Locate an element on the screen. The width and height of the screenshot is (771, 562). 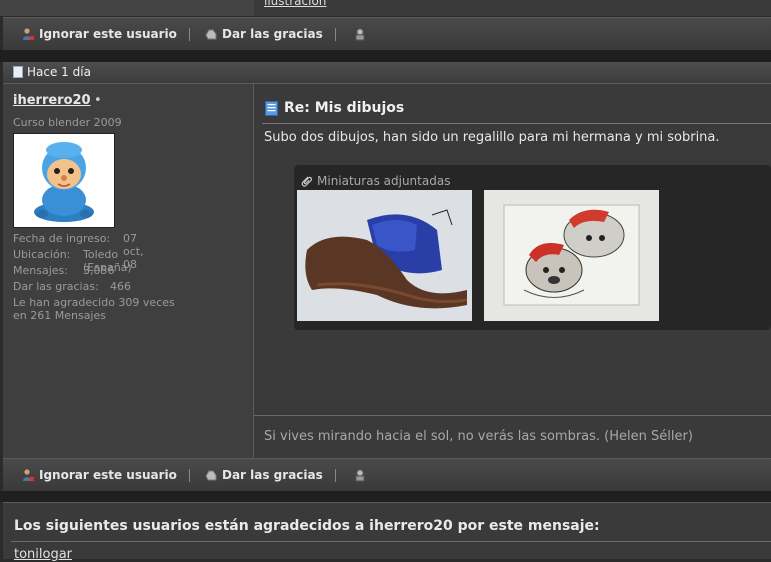
avatar-image is located at coordinates (64, 180).